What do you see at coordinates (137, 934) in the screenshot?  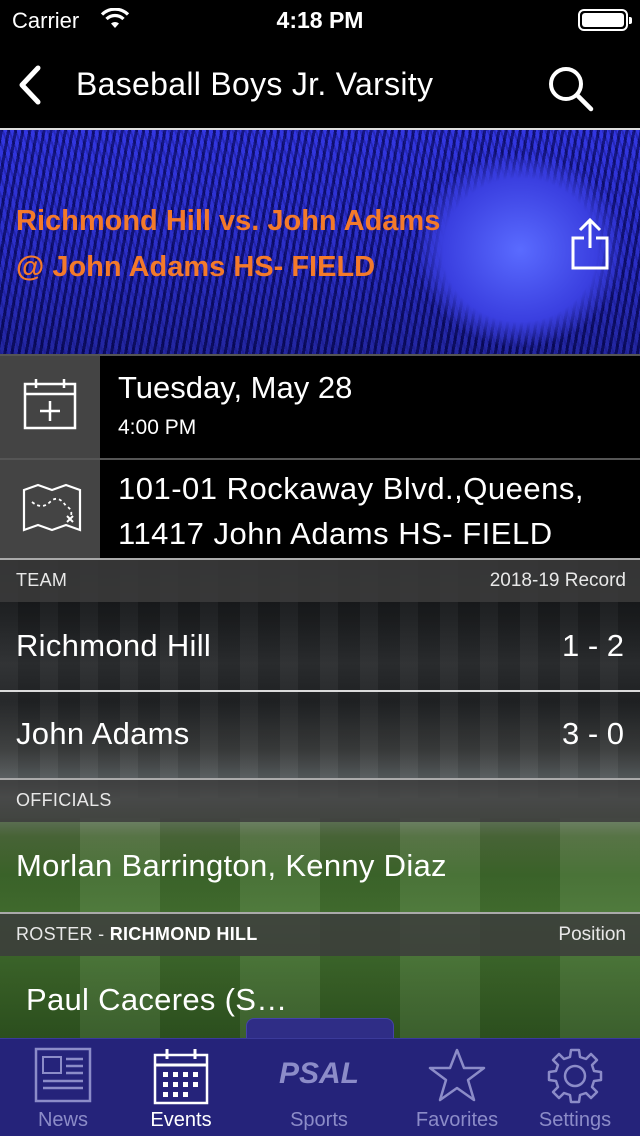 I see `roster-header-label: ROSTER - RICHMOND HILL` at bounding box center [137, 934].